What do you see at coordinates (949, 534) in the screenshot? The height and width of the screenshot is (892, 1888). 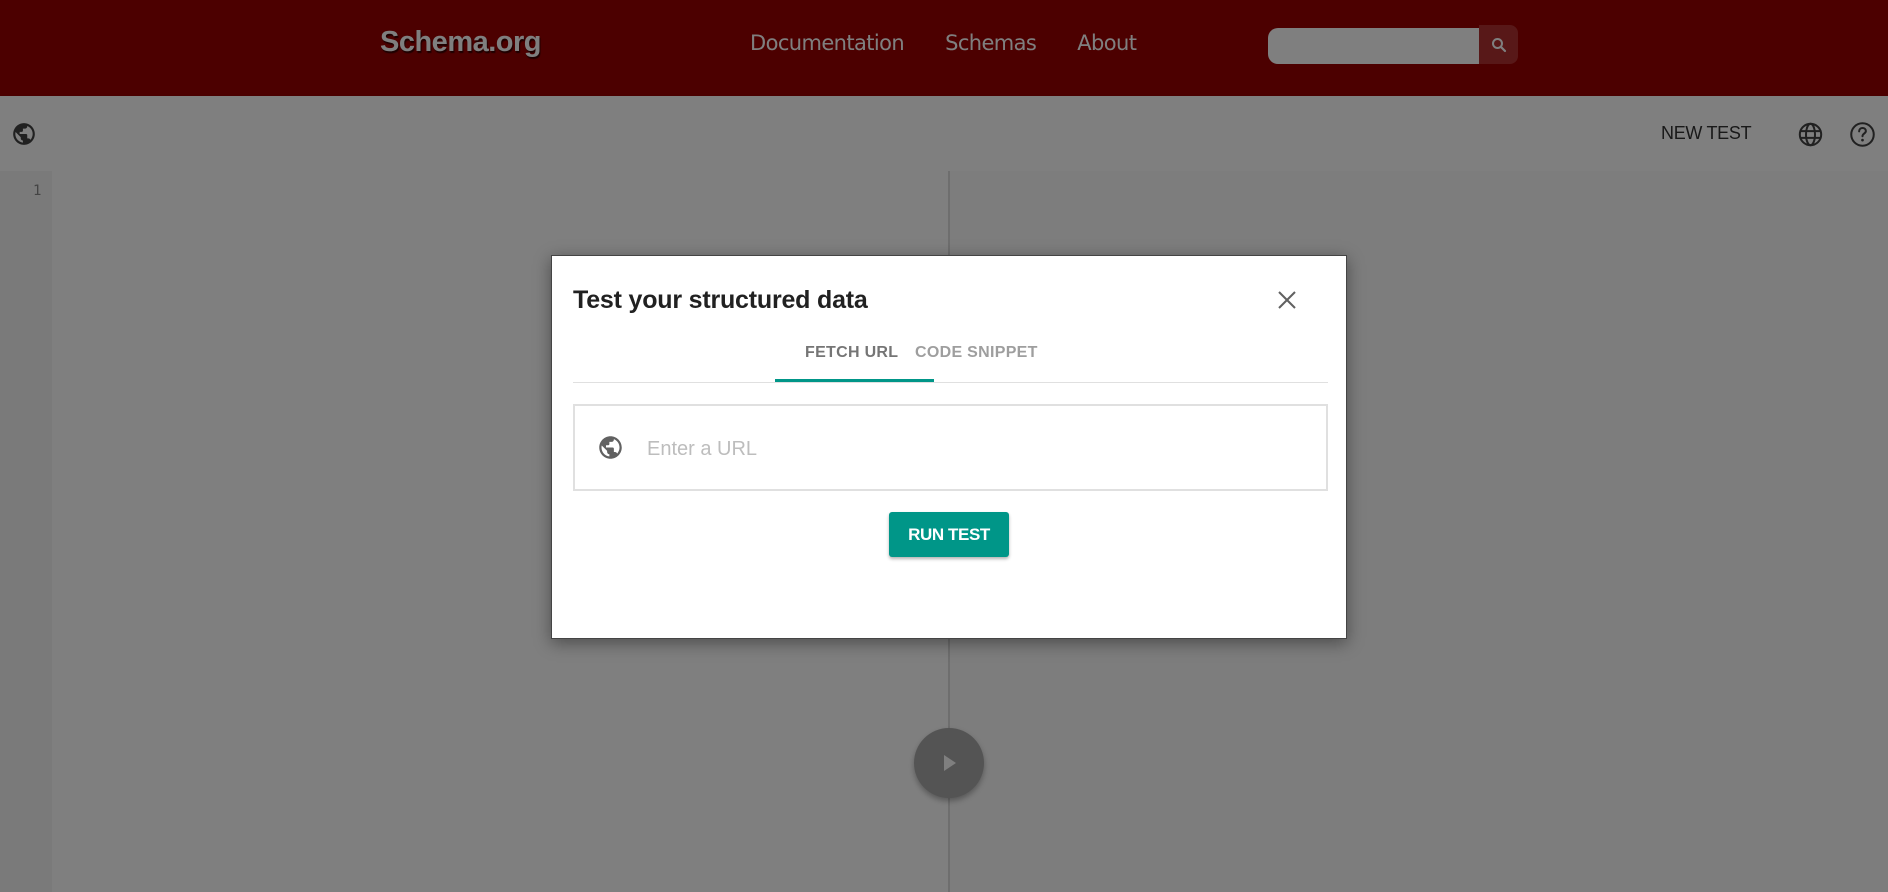 I see `run-test-button: RUN TEST` at bounding box center [949, 534].